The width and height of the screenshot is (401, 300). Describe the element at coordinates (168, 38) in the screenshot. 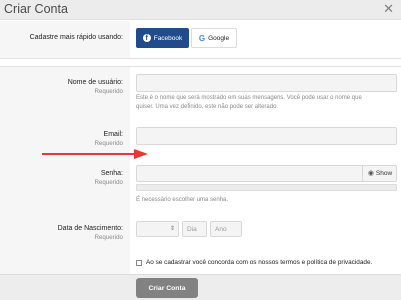

I see `facebook-button-label: Facebook` at that location.